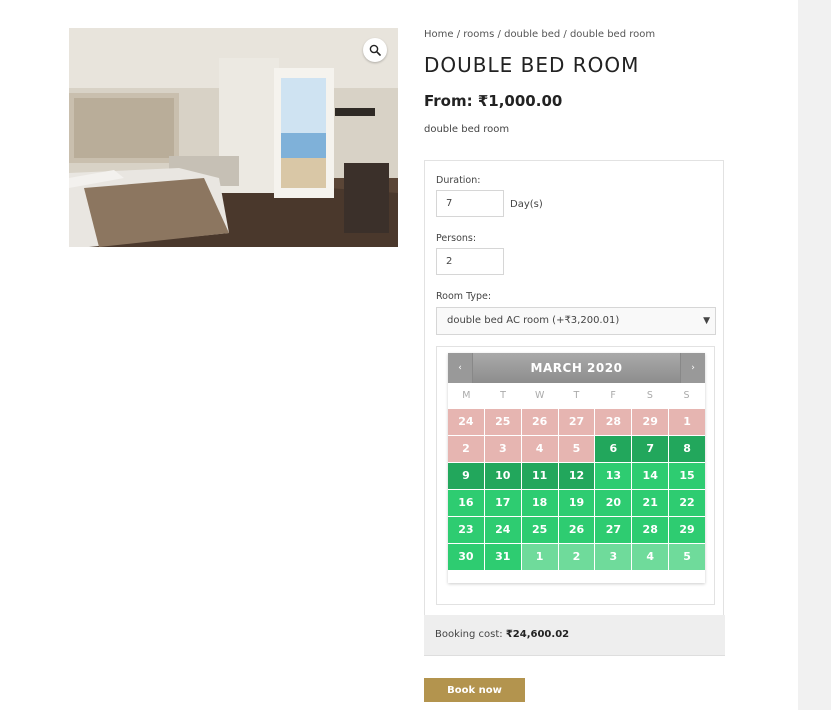 The image size is (831, 710). I want to click on product-image, so click(233, 137).